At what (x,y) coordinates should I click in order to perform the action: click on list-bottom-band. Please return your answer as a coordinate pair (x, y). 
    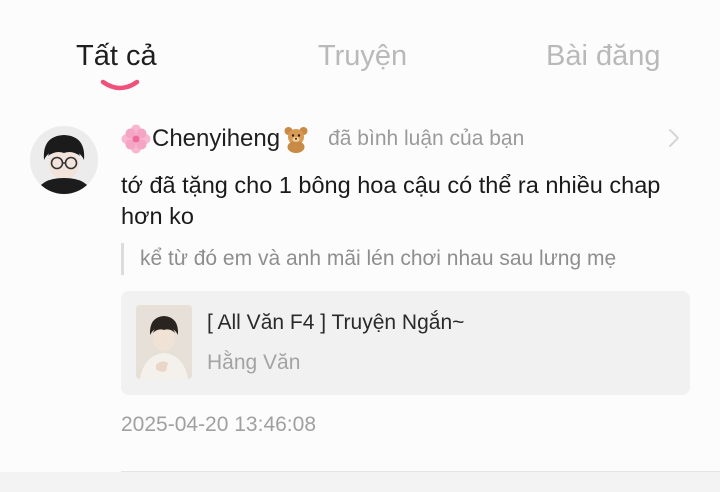
    Looking at the image, I should click on (360, 482).